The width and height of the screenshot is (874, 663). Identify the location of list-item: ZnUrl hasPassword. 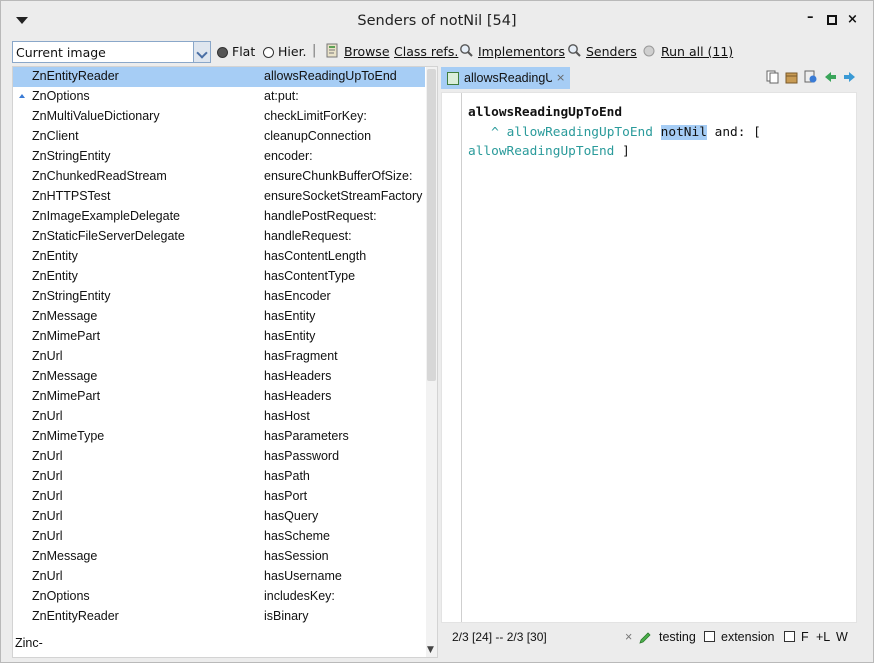
(219, 457).